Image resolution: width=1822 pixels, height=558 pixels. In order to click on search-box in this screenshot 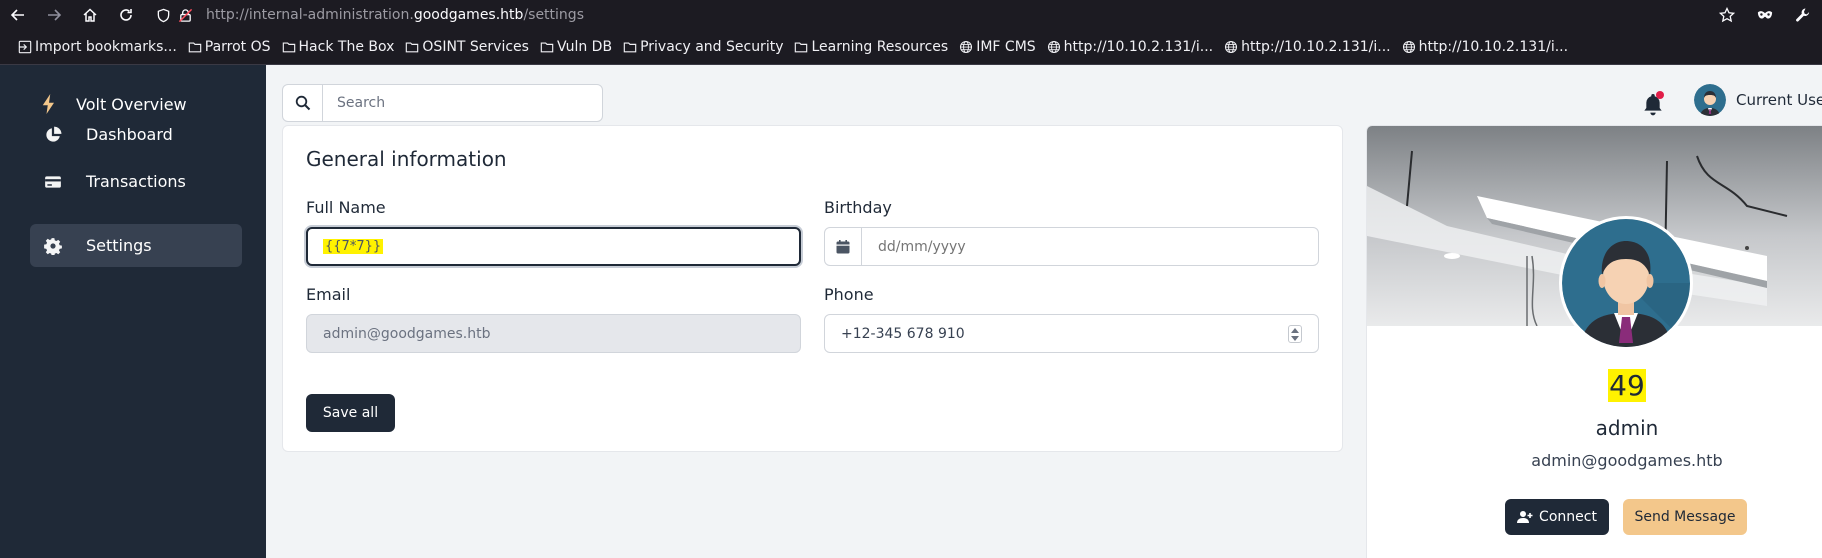, I will do `click(442, 103)`.